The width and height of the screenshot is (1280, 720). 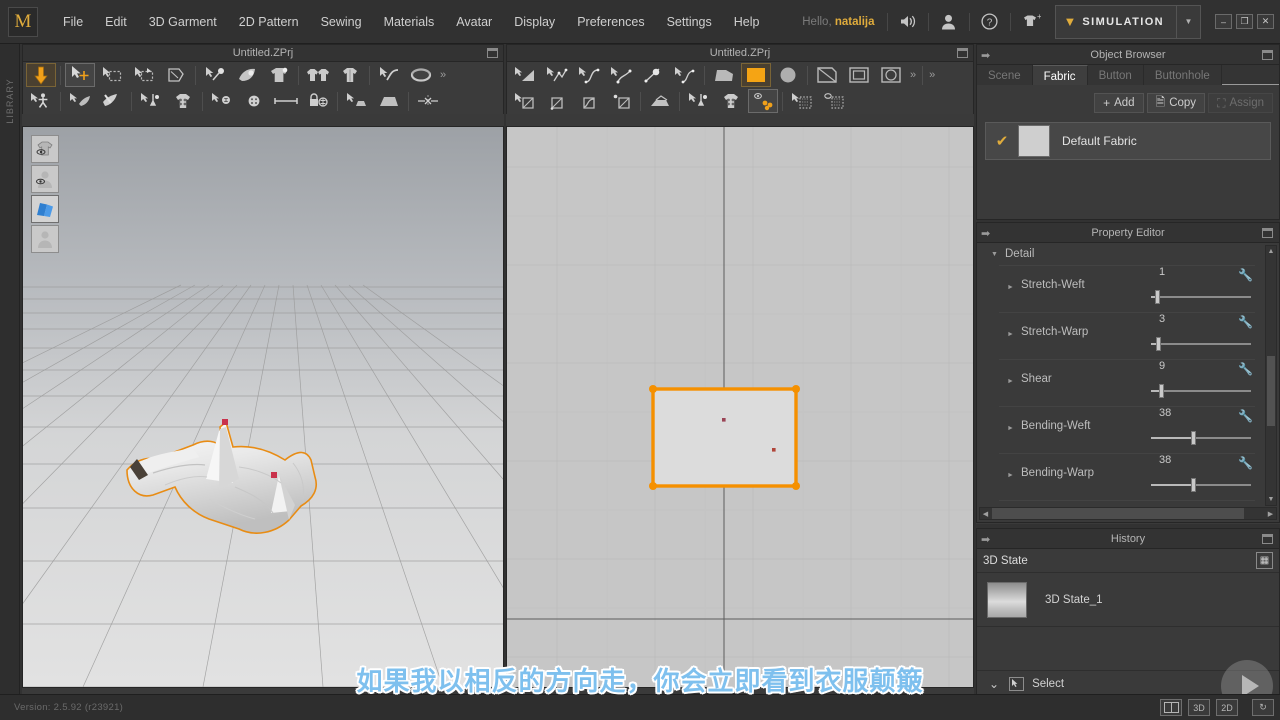 I want to click on snapshot-icon: ▦, so click(x=1264, y=560).